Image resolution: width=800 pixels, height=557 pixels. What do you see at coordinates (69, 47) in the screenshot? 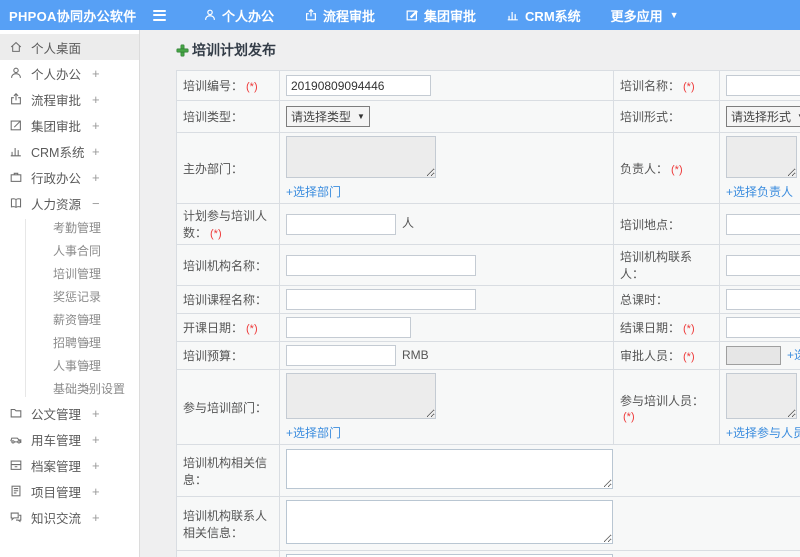
I see `sidebar-item-personal-desktop: 个人桌面` at bounding box center [69, 47].